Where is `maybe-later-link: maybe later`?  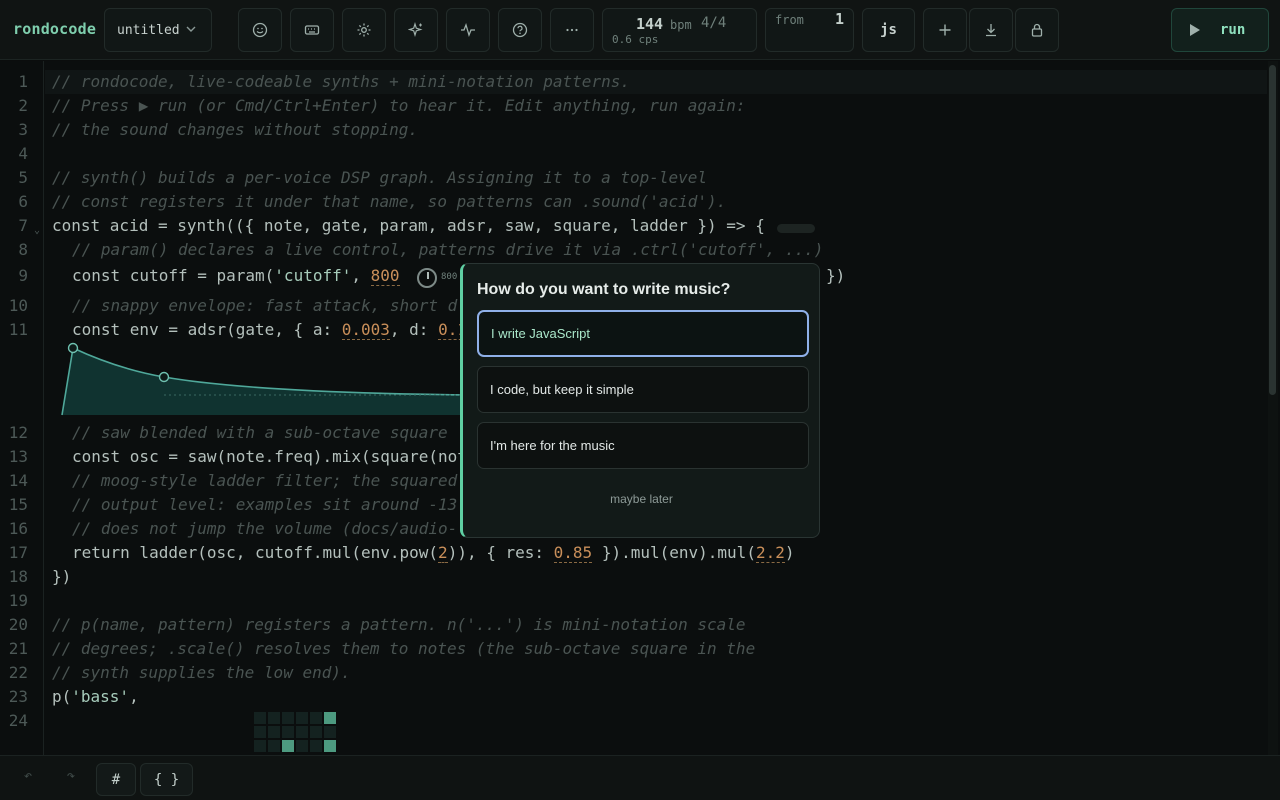 maybe-later-link: maybe later is located at coordinates (641, 499).